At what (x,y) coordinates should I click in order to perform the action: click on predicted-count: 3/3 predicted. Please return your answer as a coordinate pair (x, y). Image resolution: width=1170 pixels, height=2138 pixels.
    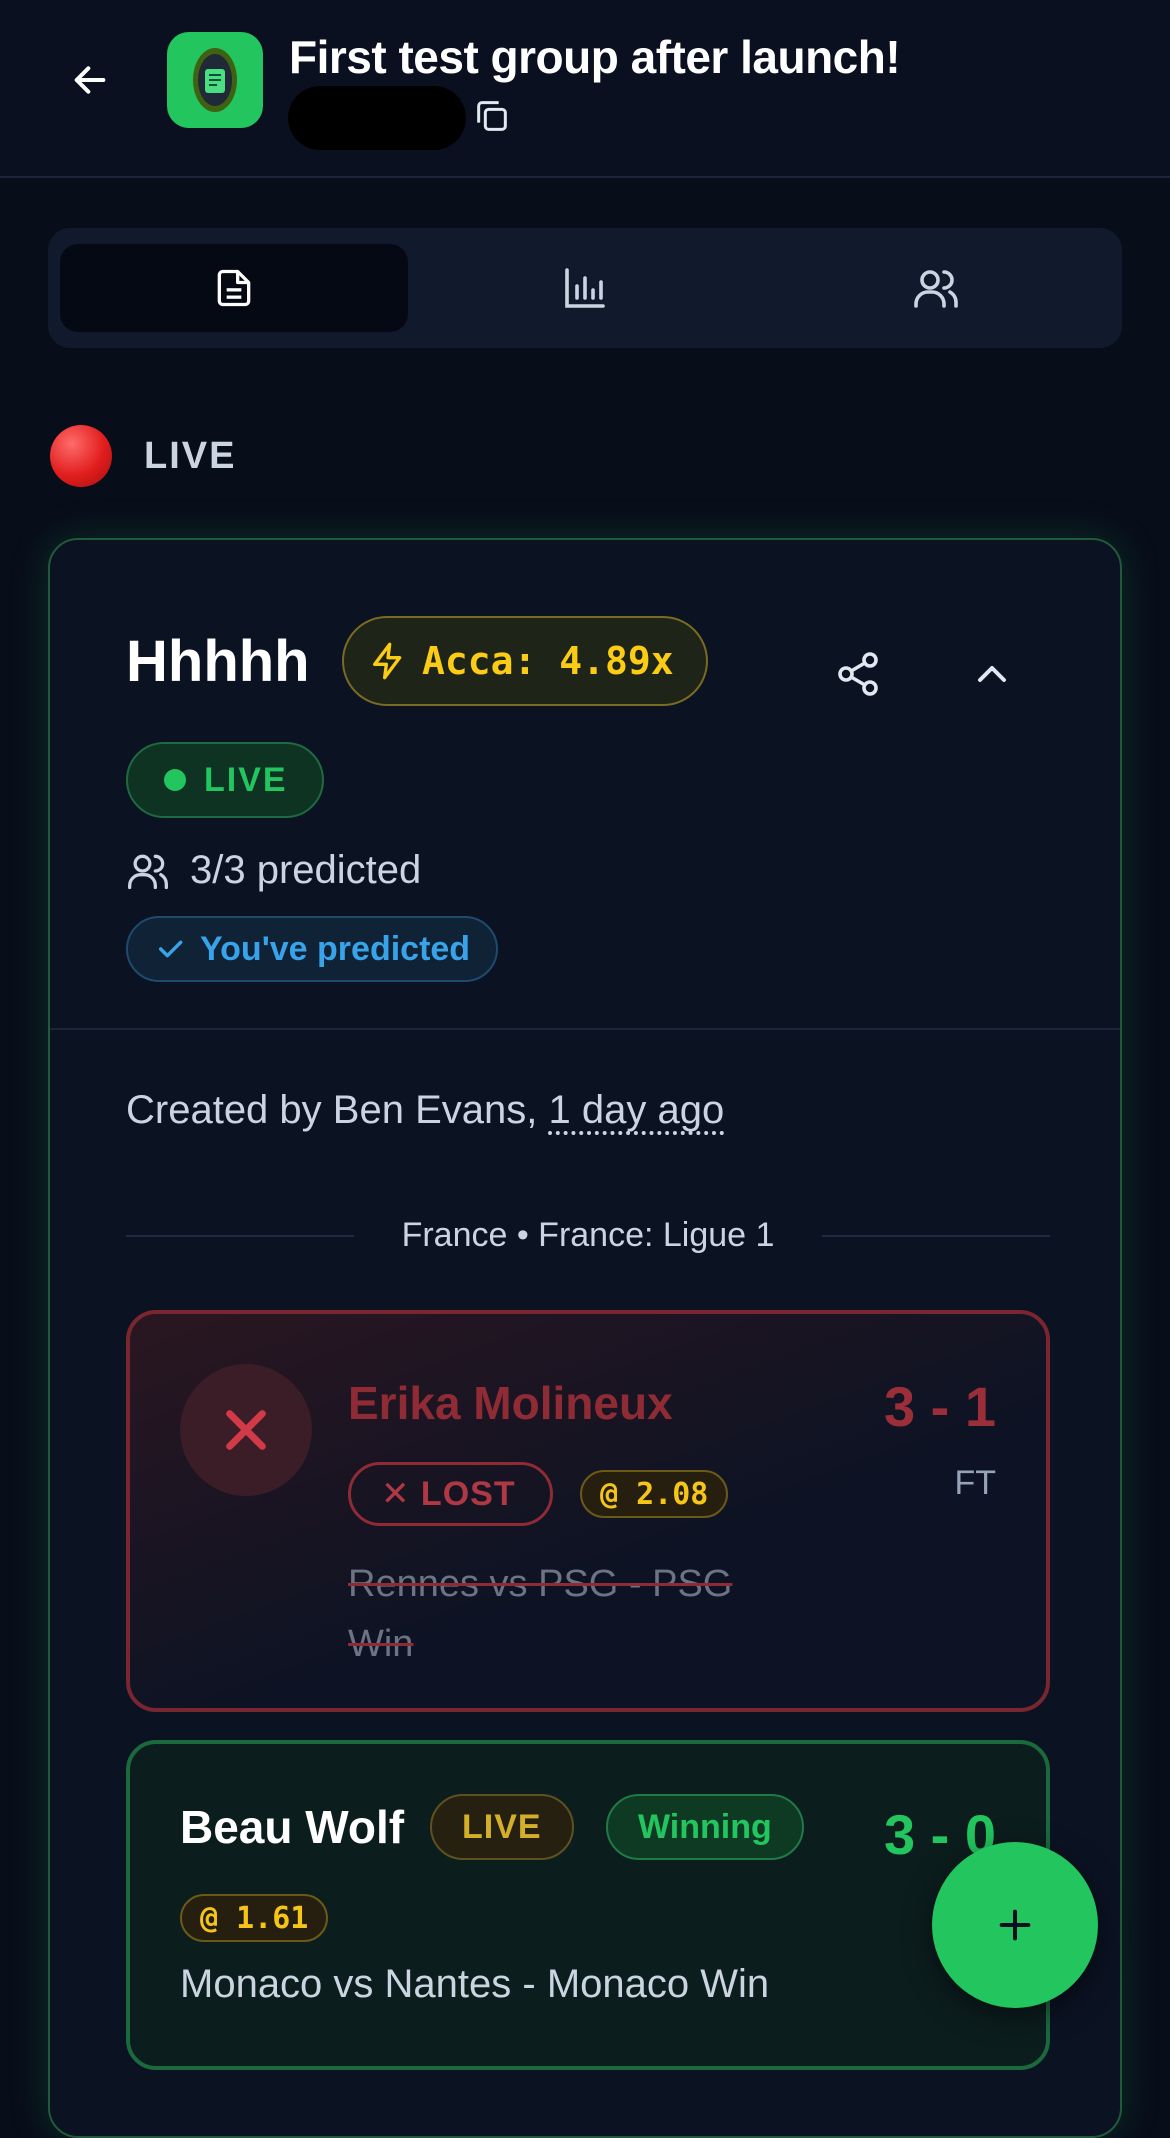
    Looking at the image, I should click on (306, 870).